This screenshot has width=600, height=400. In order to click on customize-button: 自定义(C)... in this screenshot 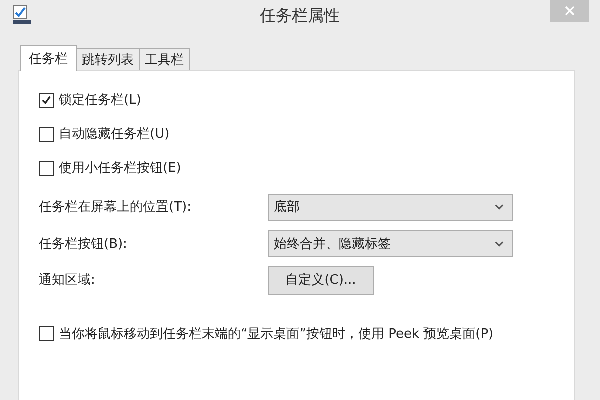, I will do `click(321, 280)`.